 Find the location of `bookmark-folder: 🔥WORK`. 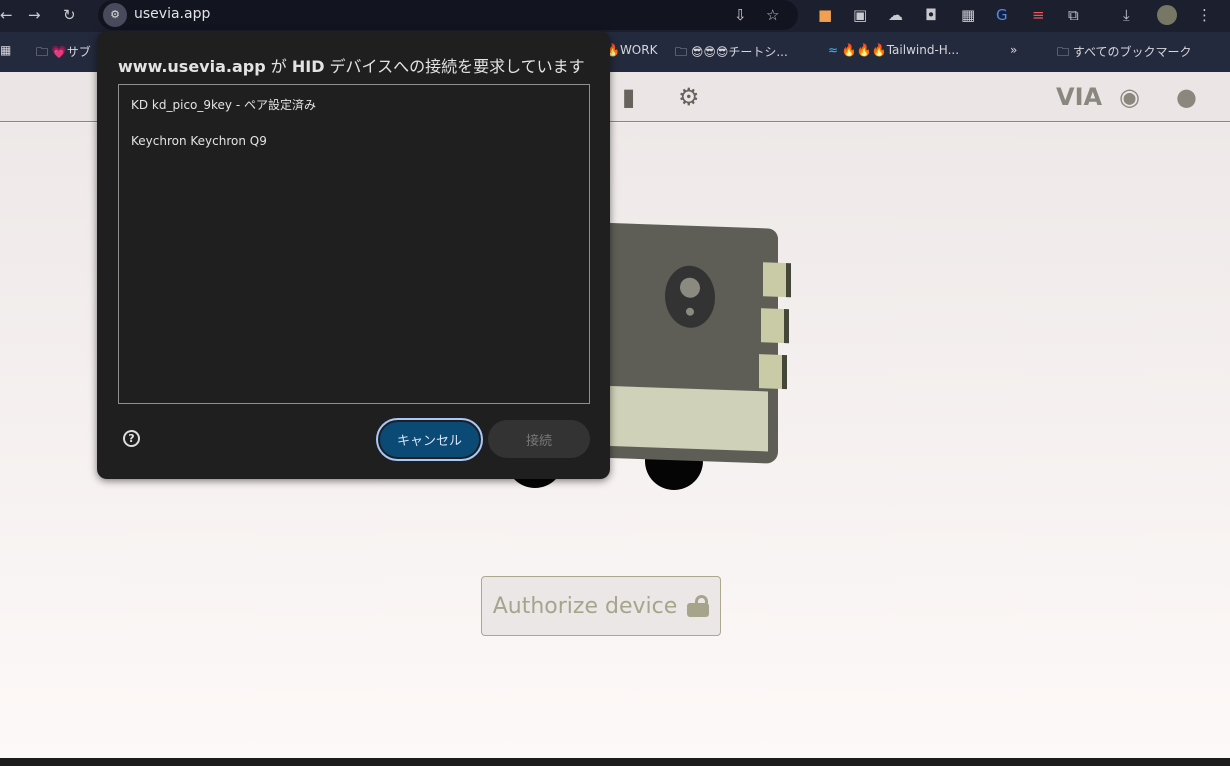

bookmark-folder: 🔥WORK is located at coordinates (631, 50).